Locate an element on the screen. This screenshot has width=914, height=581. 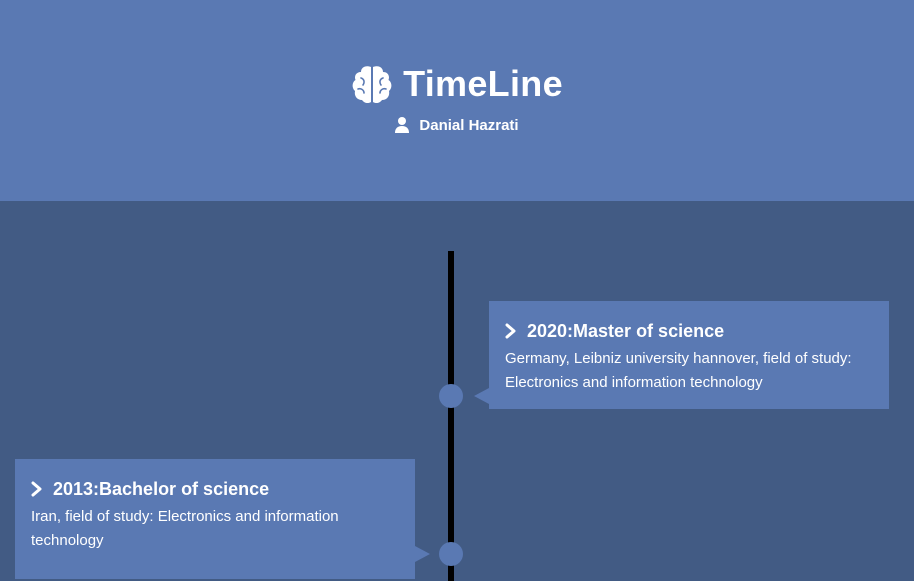
author-name: Danial Hazrati is located at coordinates (469, 125).